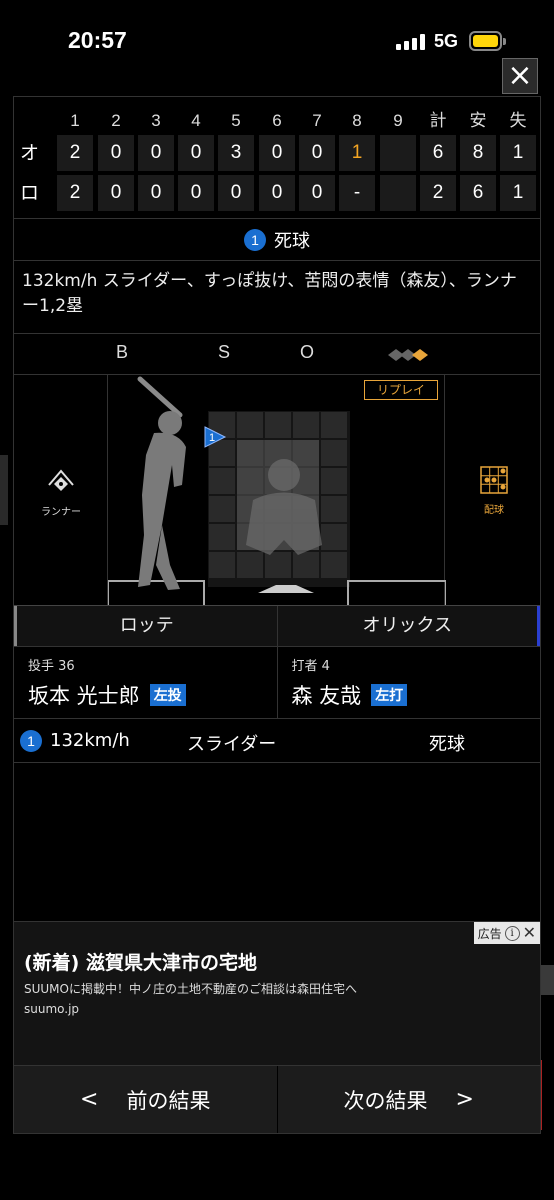  What do you see at coordinates (398, 120) in the screenshot?
I see `inning-header: 9` at bounding box center [398, 120].